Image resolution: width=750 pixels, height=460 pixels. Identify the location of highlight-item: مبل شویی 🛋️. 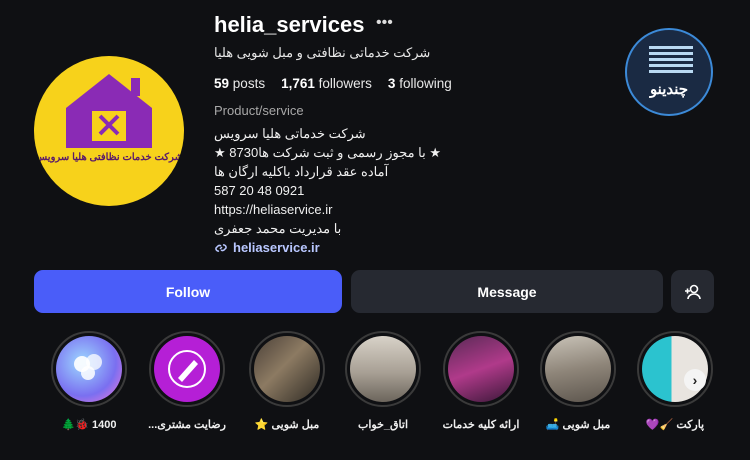
(578, 381).